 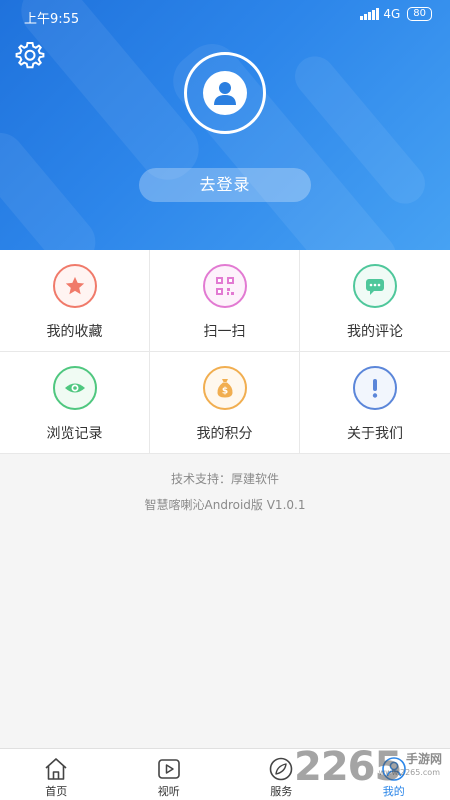 I want to click on tech-support-text: 技术支持：厚建软件, so click(x=224, y=479).